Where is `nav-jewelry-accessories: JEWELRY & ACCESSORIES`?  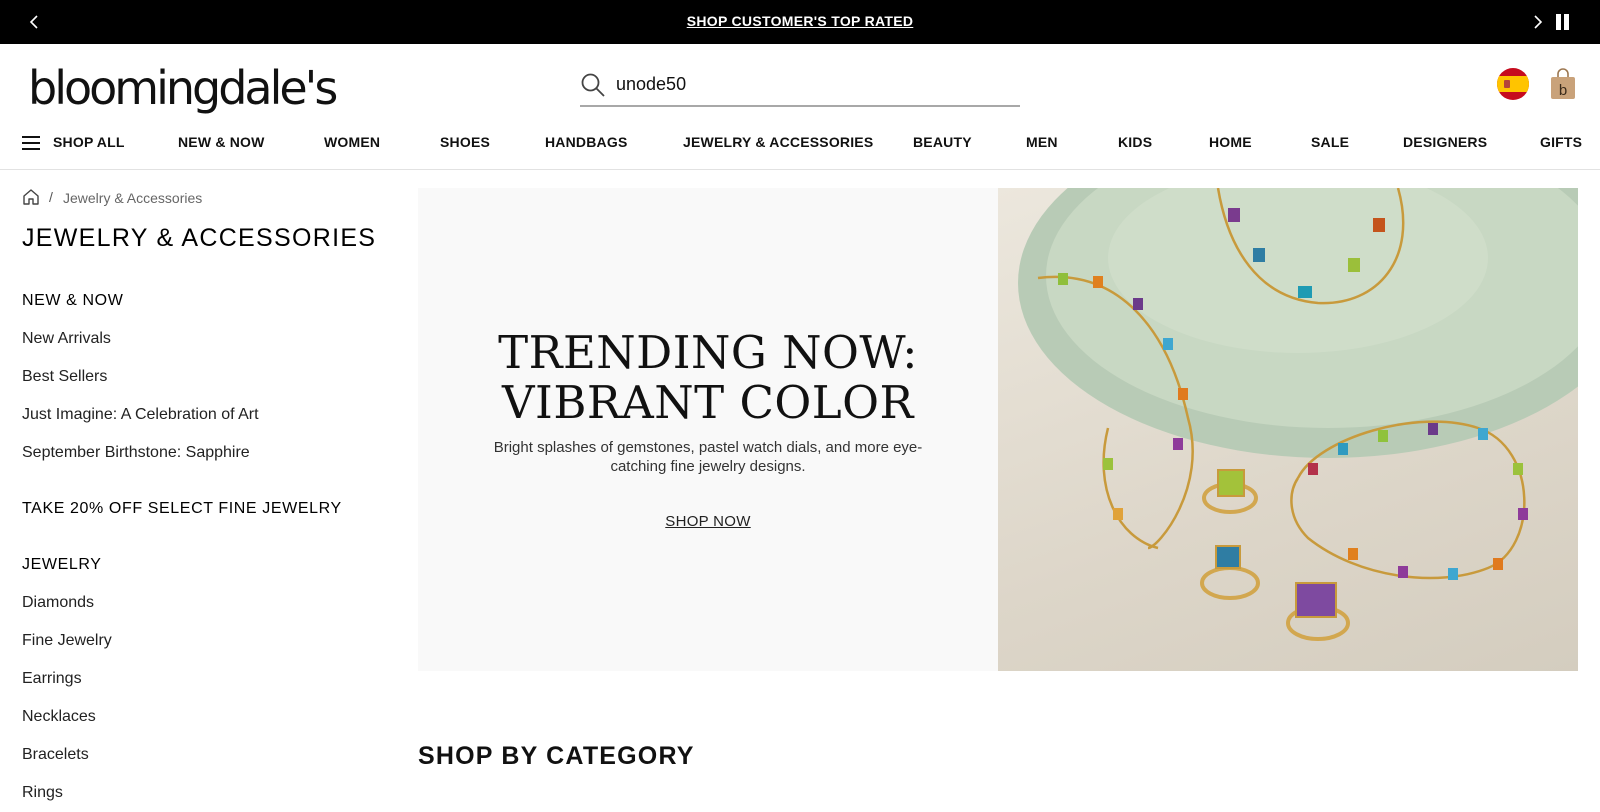 nav-jewelry-accessories: JEWELRY & ACCESSORIES is located at coordinates (778, 142).